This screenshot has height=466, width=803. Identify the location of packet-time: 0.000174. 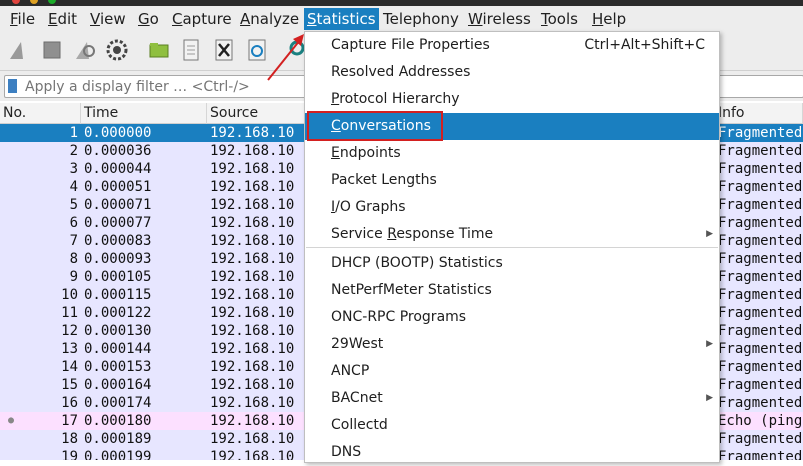
(118, 403).